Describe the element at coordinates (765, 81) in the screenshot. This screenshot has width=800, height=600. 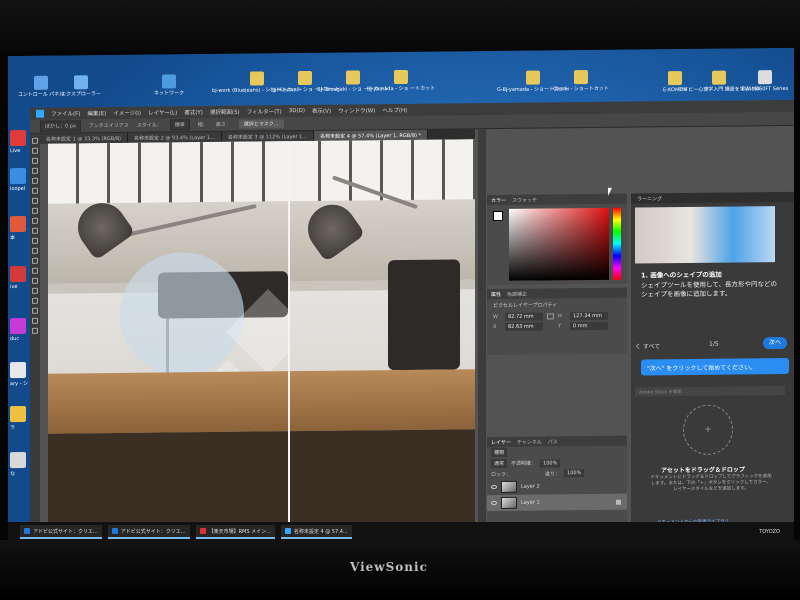
I see `desktop-icon-printer: EW-M660FT Series` at that location.